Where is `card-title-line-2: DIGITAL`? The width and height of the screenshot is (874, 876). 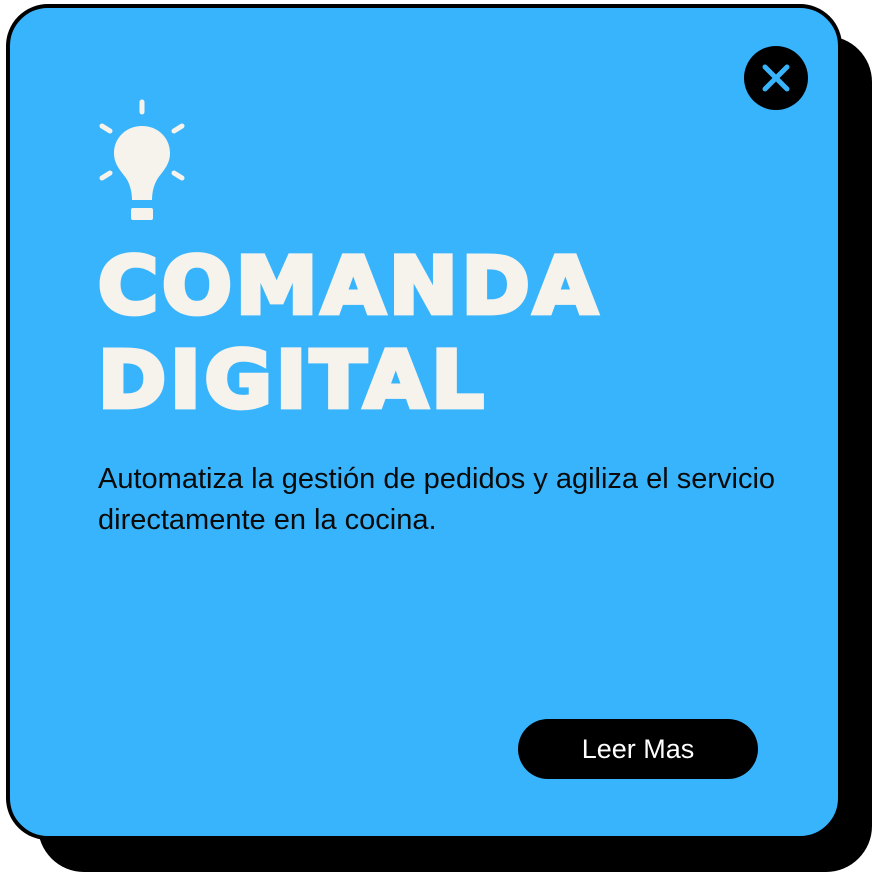
card-title-line-2: DIGITAL is located at coordinates (292, 381).